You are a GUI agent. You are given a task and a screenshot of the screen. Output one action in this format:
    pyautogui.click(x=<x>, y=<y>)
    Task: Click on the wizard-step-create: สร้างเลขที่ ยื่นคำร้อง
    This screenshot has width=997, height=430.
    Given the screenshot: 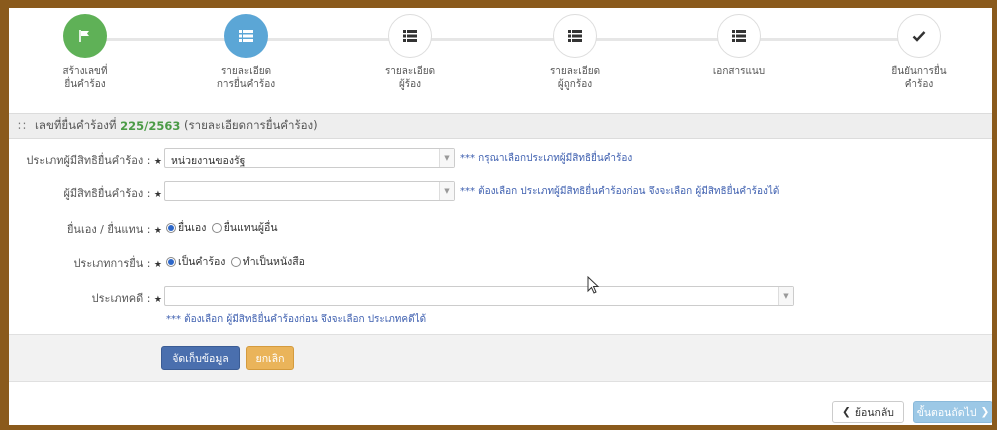 What is the action you would take?
    pyautogui.click(x=85, y=52)
    